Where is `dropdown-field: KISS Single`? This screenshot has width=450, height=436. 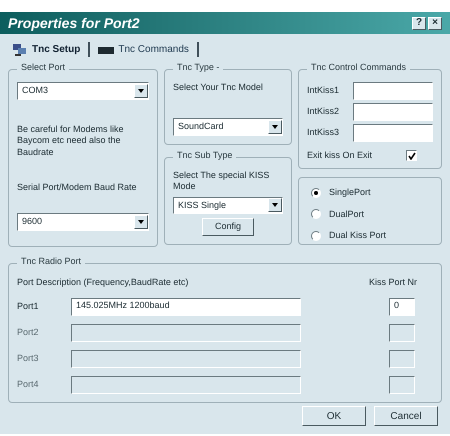 dropdown-field: KISS Single is located at coordinates (228, 205).